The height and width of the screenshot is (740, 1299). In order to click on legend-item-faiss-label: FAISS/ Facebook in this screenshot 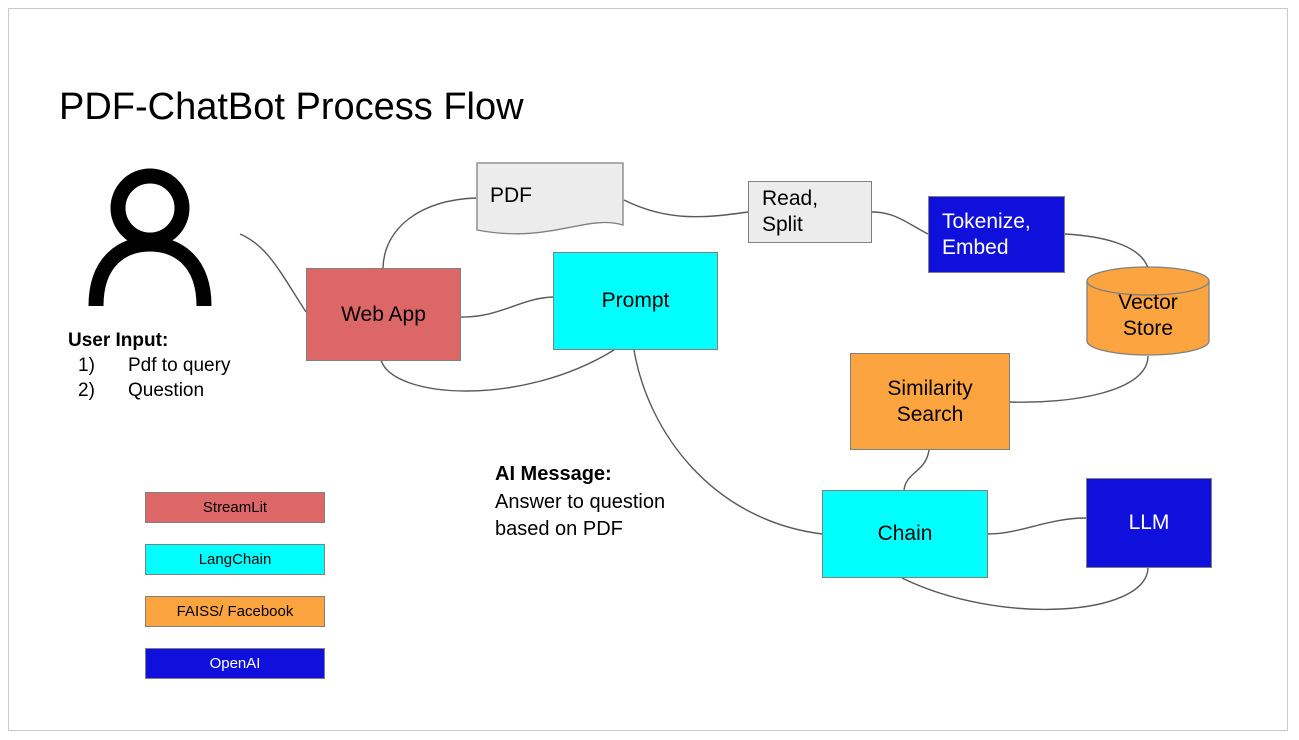, I will do `click(235, 611)`.